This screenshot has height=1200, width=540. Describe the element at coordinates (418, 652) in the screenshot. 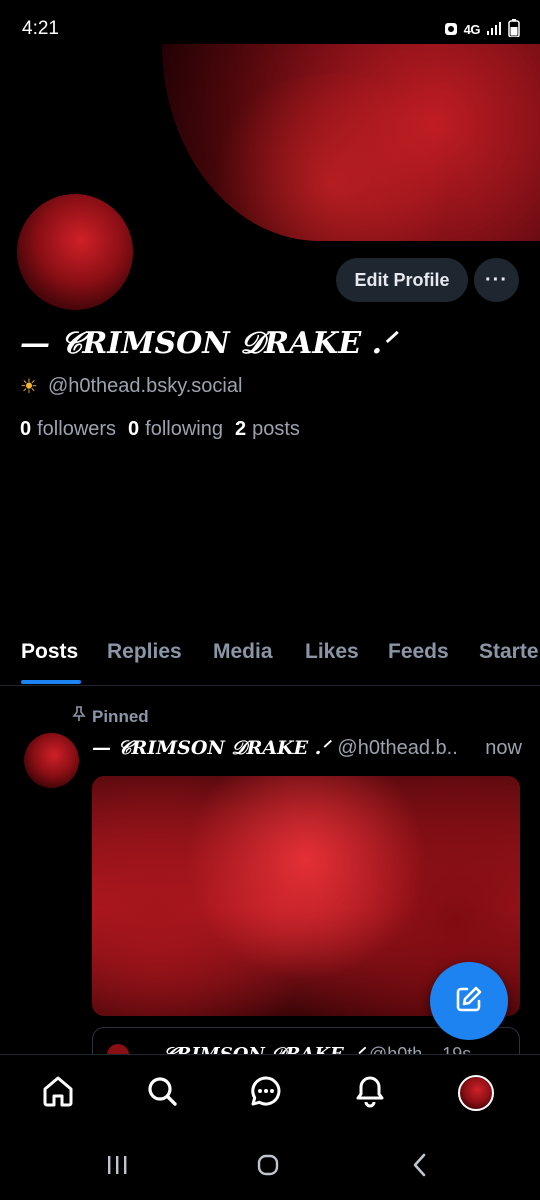

I see `tab-feeds: Feeds` at that location.